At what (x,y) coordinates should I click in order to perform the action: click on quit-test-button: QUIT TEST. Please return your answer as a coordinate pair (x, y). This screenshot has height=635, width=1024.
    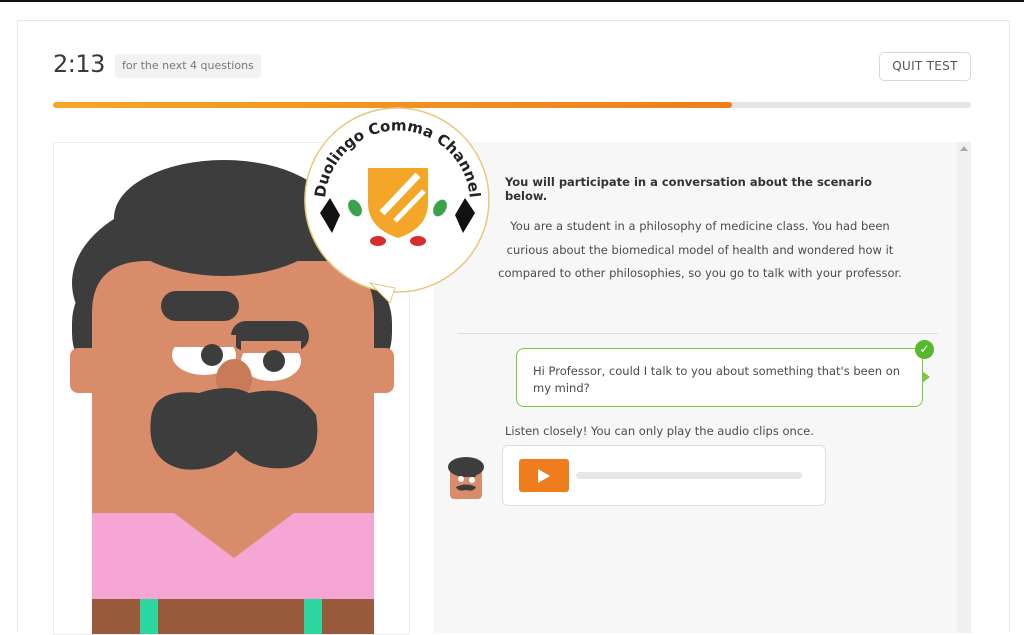
    Looking at the image, I should click on (925, 66).